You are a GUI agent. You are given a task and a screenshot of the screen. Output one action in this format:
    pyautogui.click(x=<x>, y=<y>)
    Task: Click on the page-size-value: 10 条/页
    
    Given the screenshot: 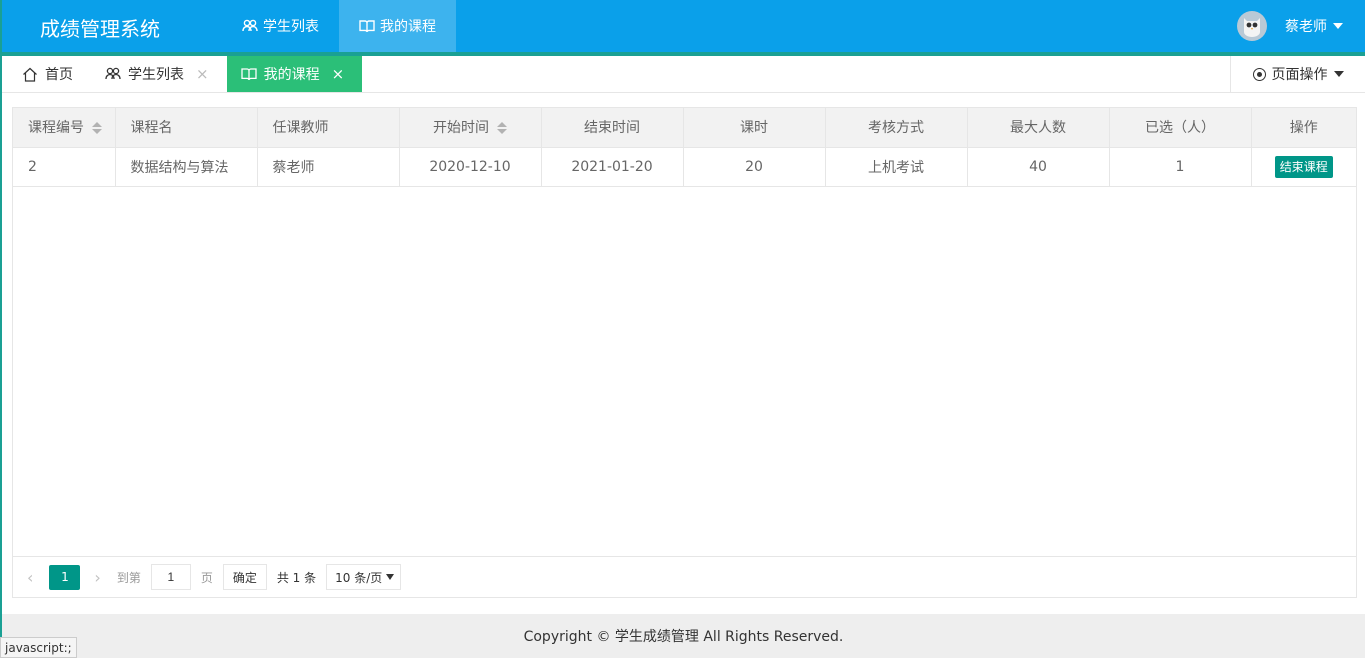 What is the action you would take?
    pyautogui.click(x=359, y=577)
    